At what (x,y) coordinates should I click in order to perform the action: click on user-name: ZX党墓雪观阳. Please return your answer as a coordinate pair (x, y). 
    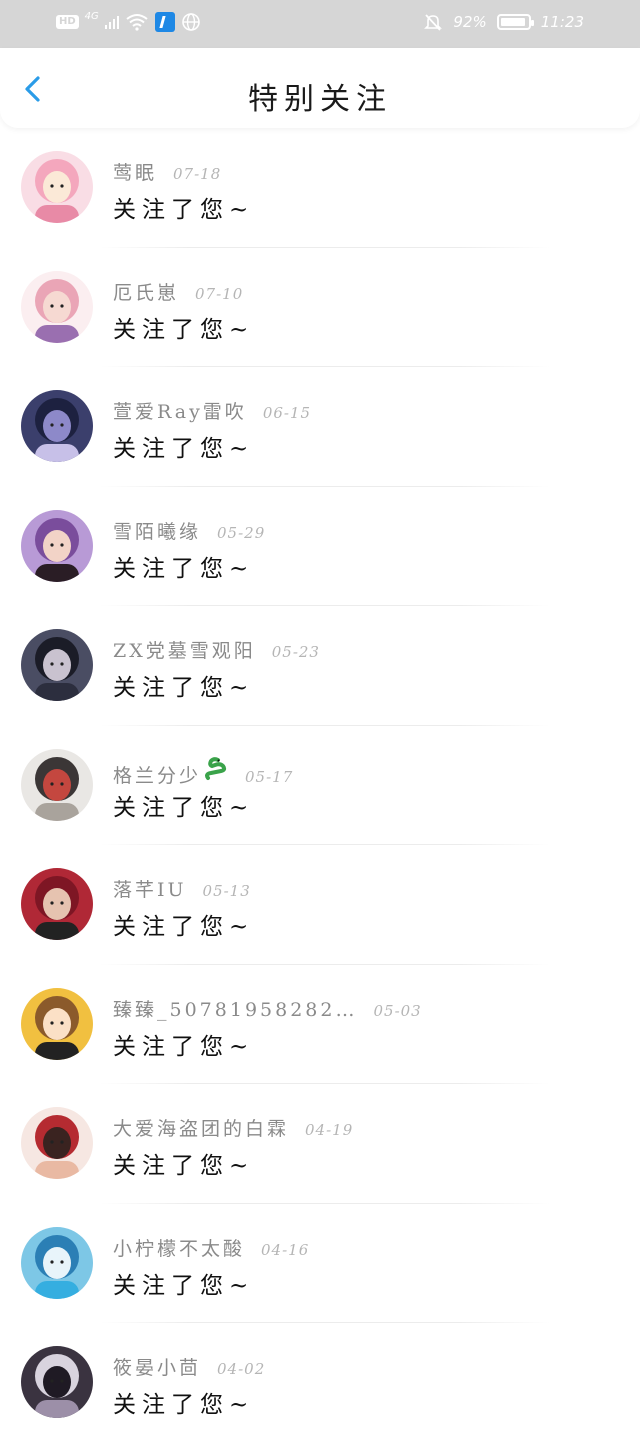
    Looking at the image, I should click on (184, 649).